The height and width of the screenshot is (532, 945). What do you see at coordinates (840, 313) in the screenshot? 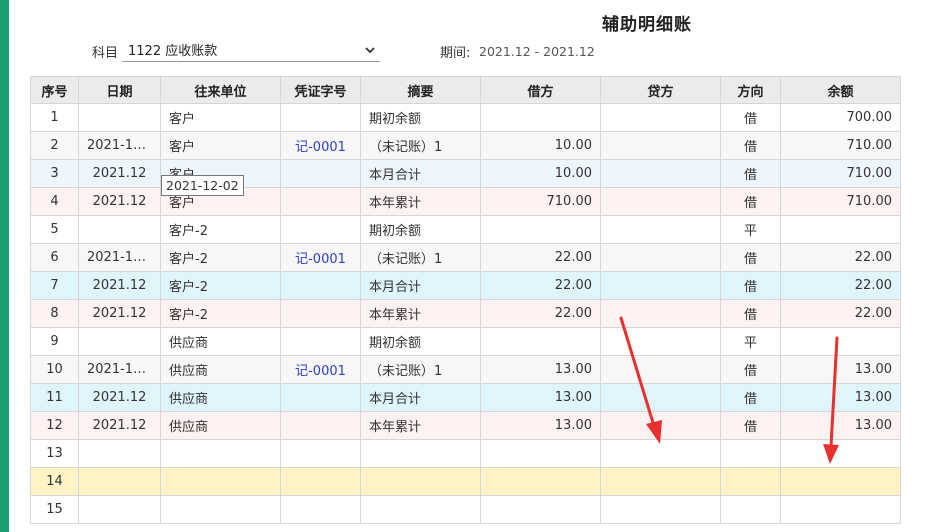
I see `cell-balance: 22.00` at bounding box center [840, 313].